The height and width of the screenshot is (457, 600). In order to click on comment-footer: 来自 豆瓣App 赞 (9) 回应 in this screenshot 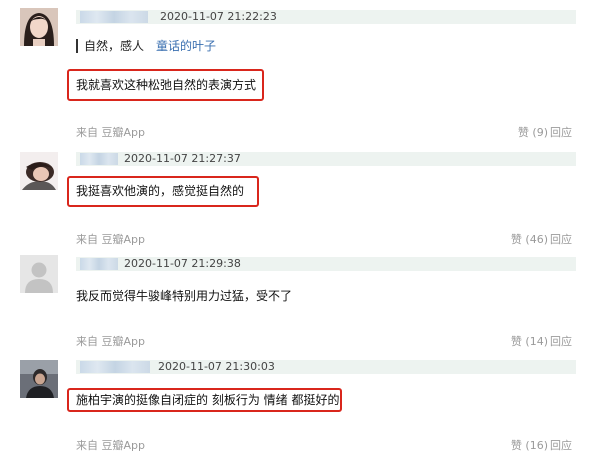, I will do `click(300, 133)`.